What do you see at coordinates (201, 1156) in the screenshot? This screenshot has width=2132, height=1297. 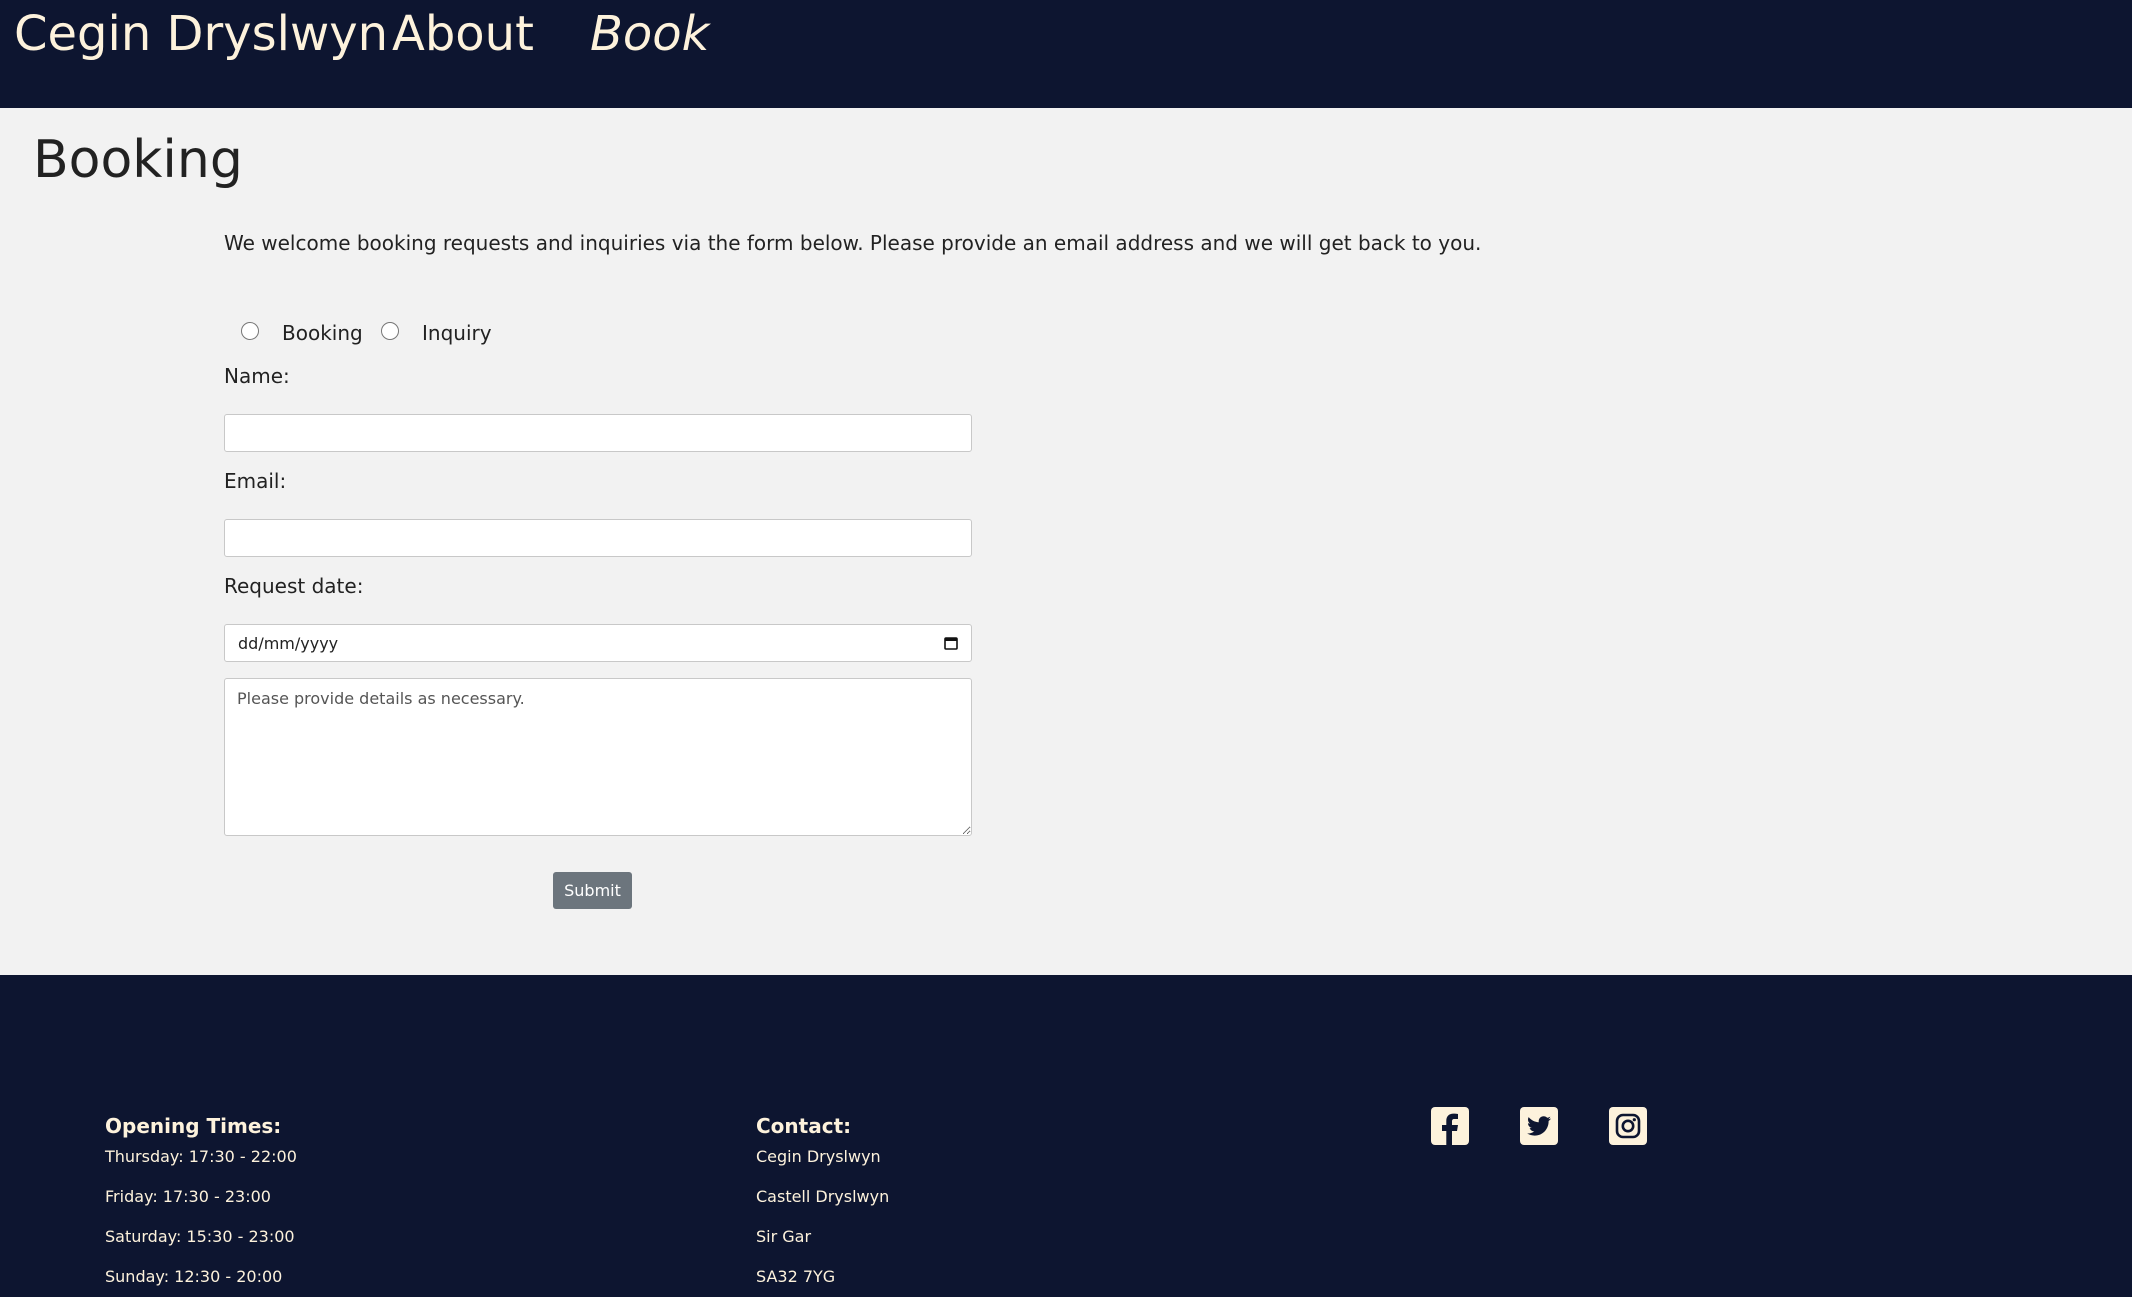 I see `opening-time-line: Thursday: 17:30 - 22:00` at bounding box center [201, 1156].